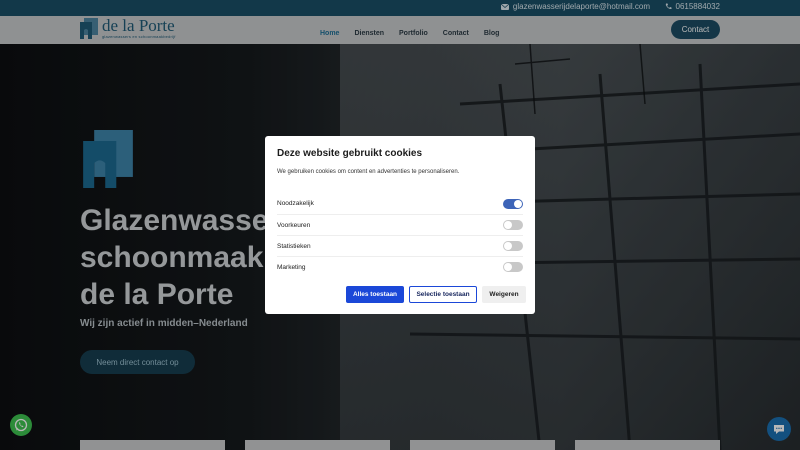 The width and height of the screenshot is (800, 450). I want to click on cookie-option-label: Statistieken, so click(294, 246).